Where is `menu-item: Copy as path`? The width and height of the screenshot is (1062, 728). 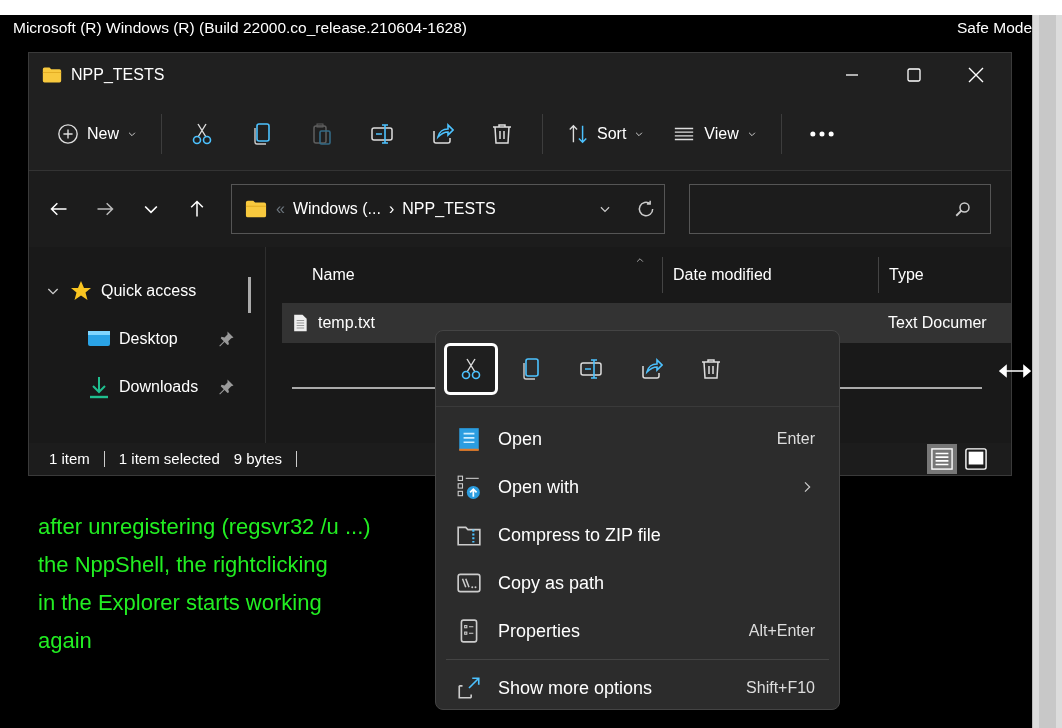 menu-item: Copy as path is located at coordinates (637, 583).